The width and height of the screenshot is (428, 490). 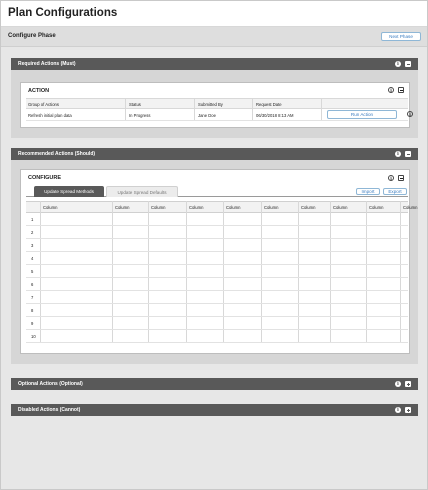 I want to click on table-row: 5, so click(x=217, y=271).